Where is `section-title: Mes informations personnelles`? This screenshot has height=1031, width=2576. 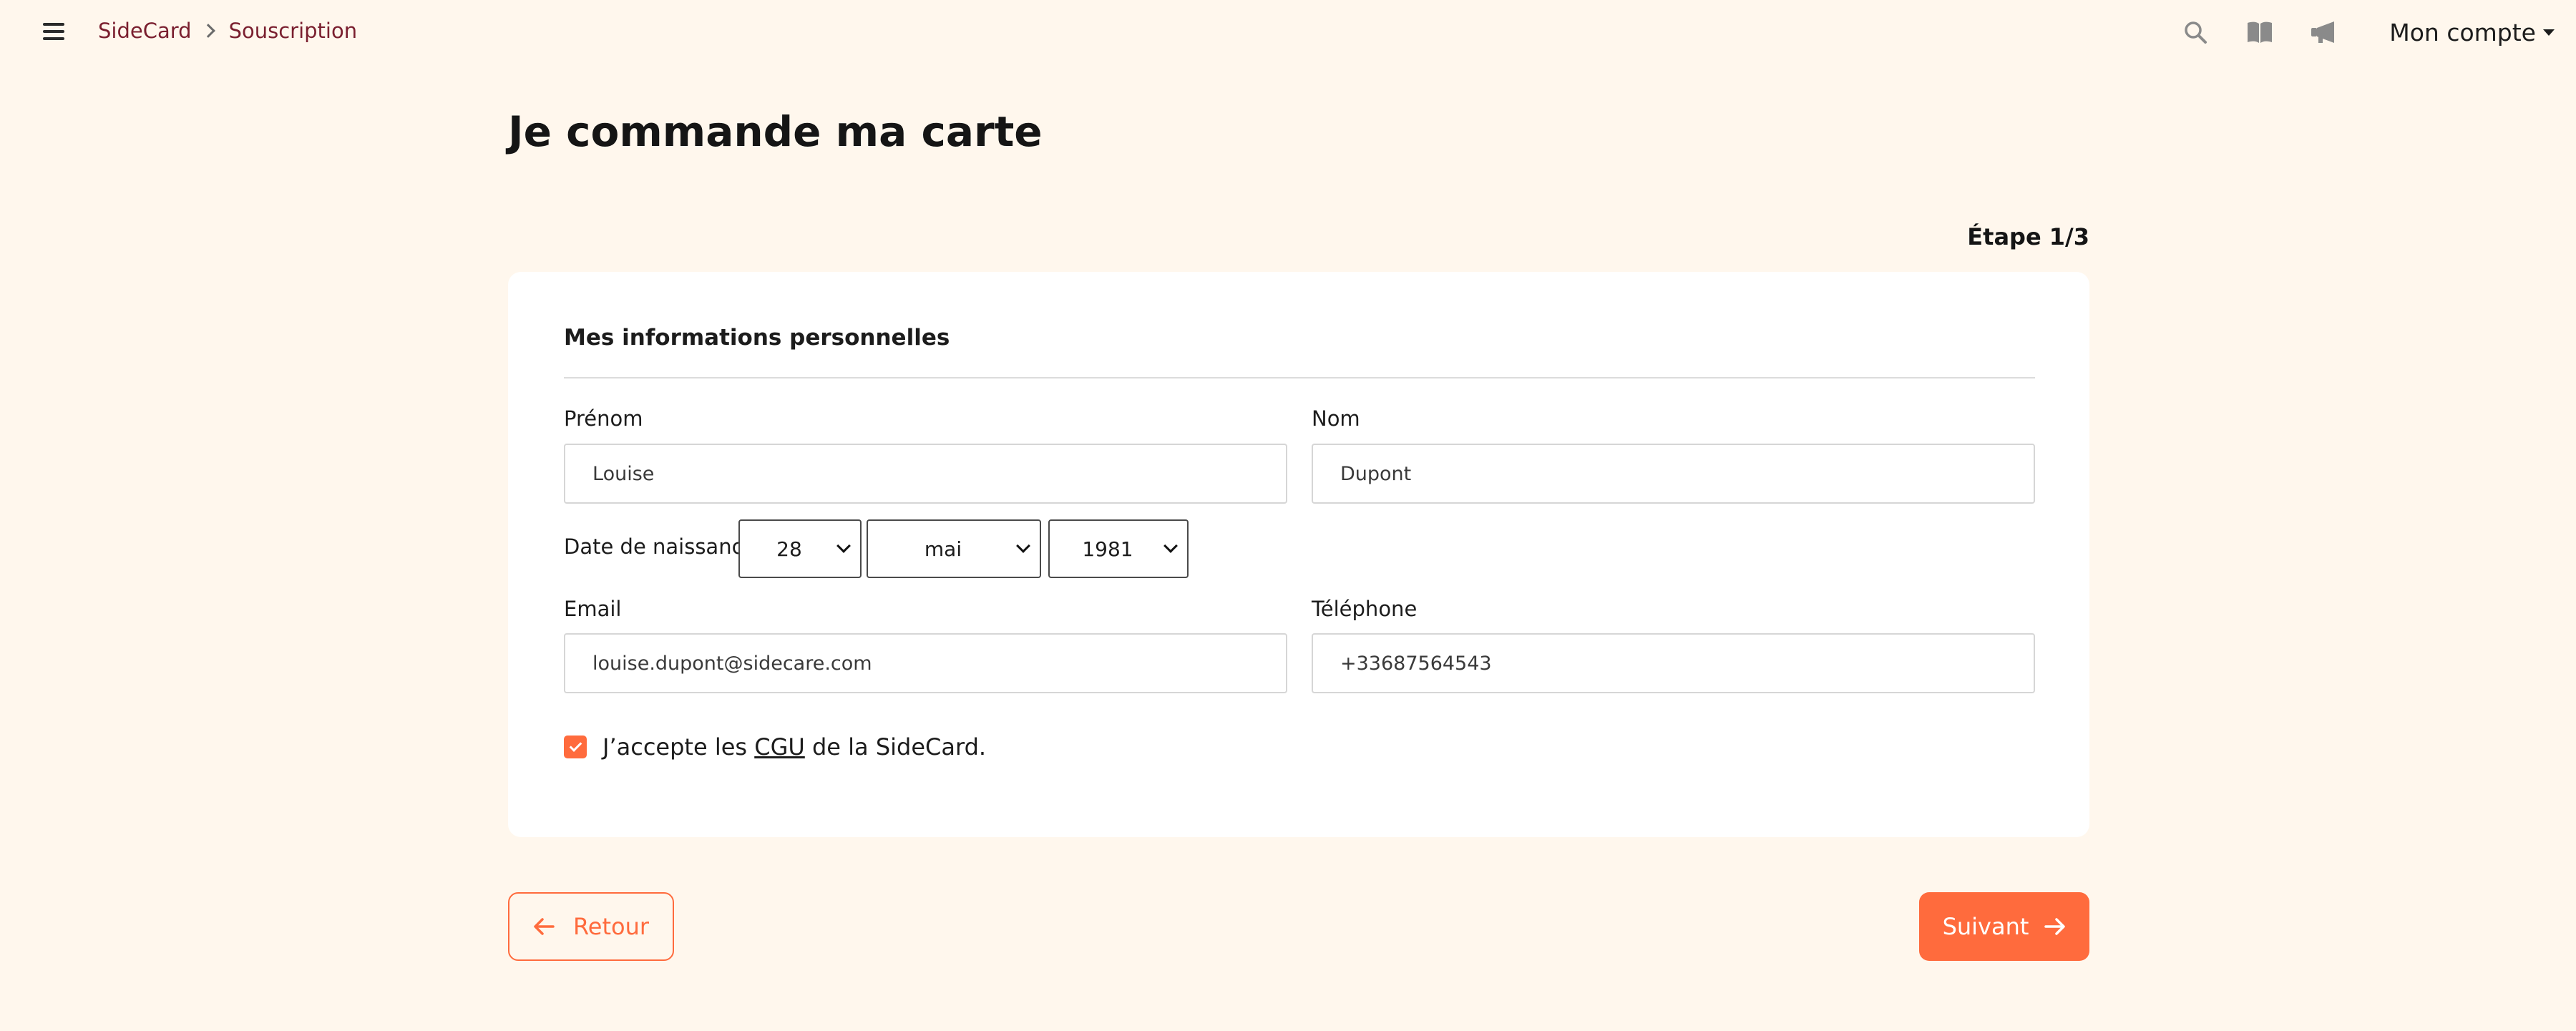
section-title: Mes informations personnelles is located at coordinates (757, 338).